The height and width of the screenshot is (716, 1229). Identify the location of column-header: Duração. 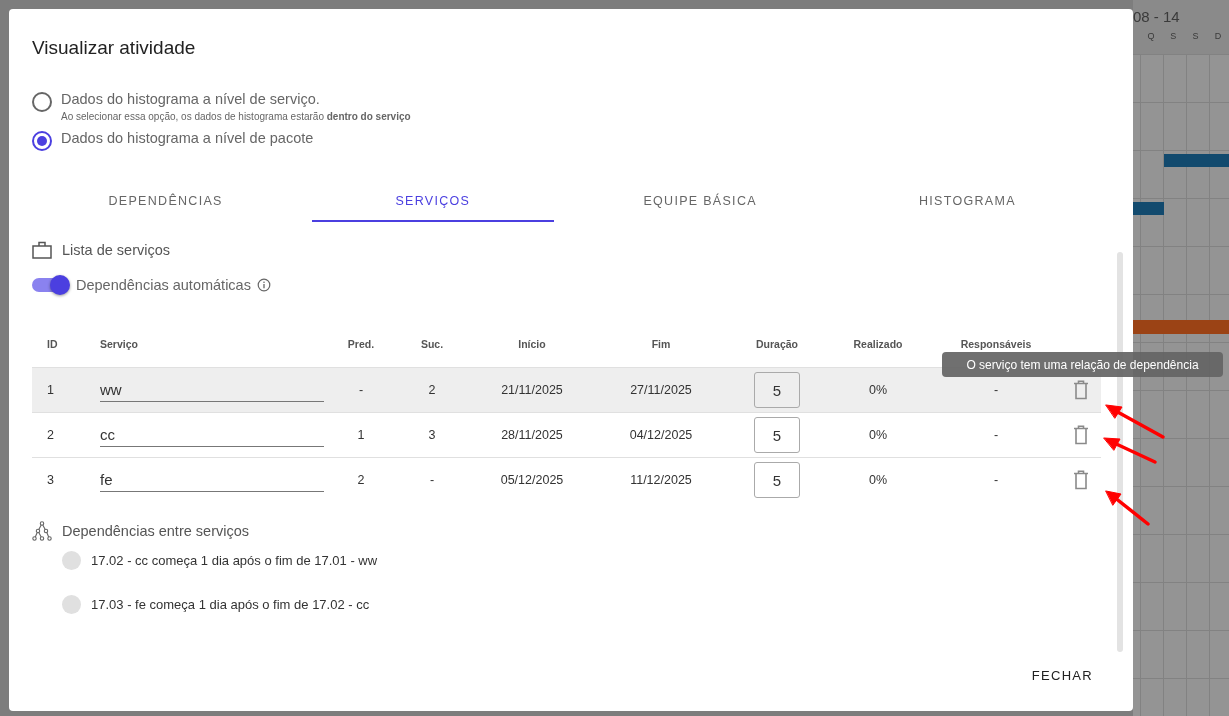
(777, 344).